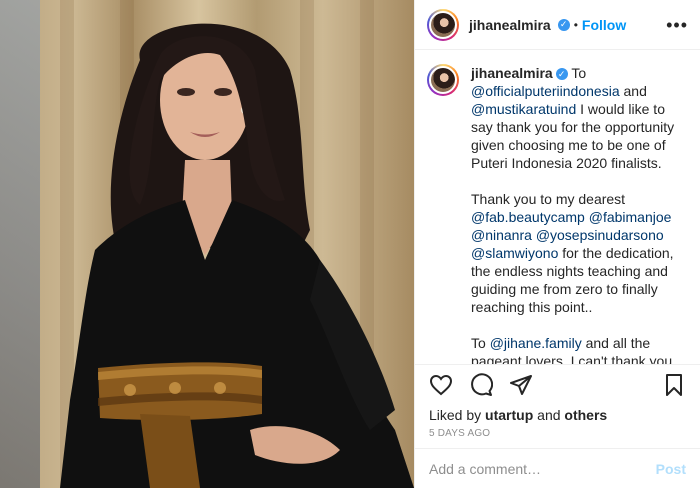 The image size is (700, 488). I want to click on mention-link: @jihane.family, so click(536, 343).